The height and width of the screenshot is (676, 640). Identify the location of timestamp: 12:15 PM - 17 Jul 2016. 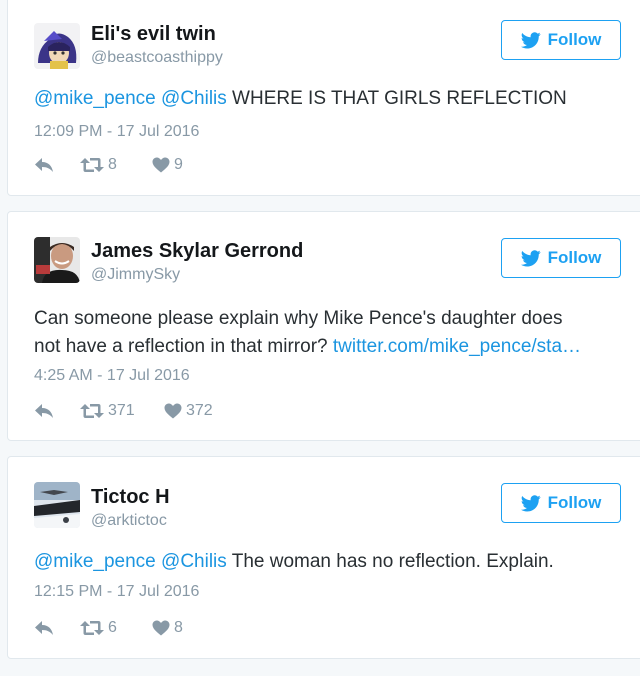
(116, 592).